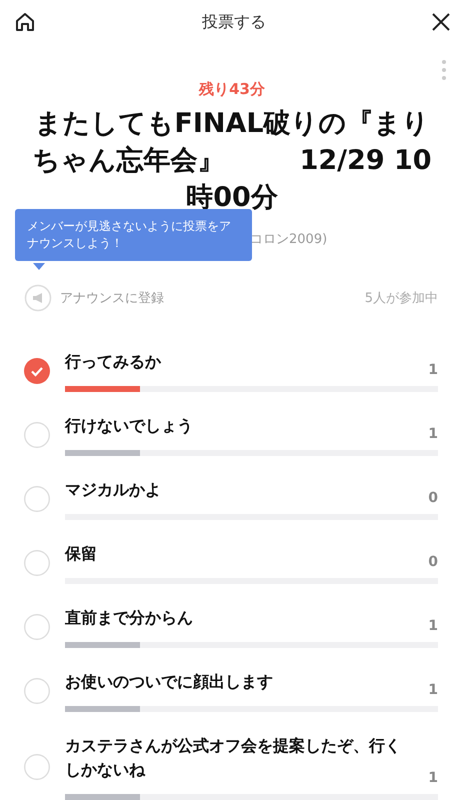 Image resolution: width=464 pixels, height=800 pixels. What do you see at coordinates (81, 554) in the screenshot?
I see `option-label: 保留` at bounding box center [81, 554].